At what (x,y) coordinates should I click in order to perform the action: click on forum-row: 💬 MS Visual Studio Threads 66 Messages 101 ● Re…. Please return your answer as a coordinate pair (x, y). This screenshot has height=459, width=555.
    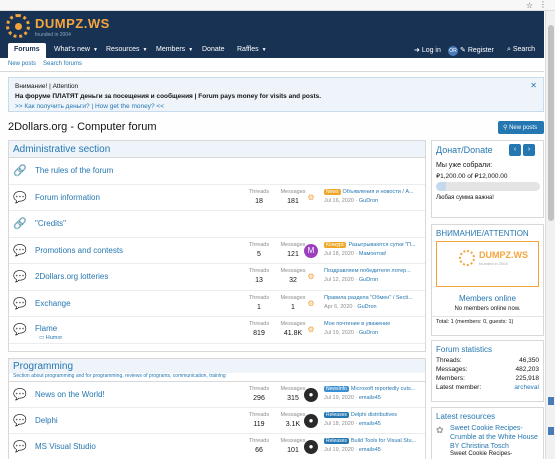
    Looking at the image, I should click on (217, 446).